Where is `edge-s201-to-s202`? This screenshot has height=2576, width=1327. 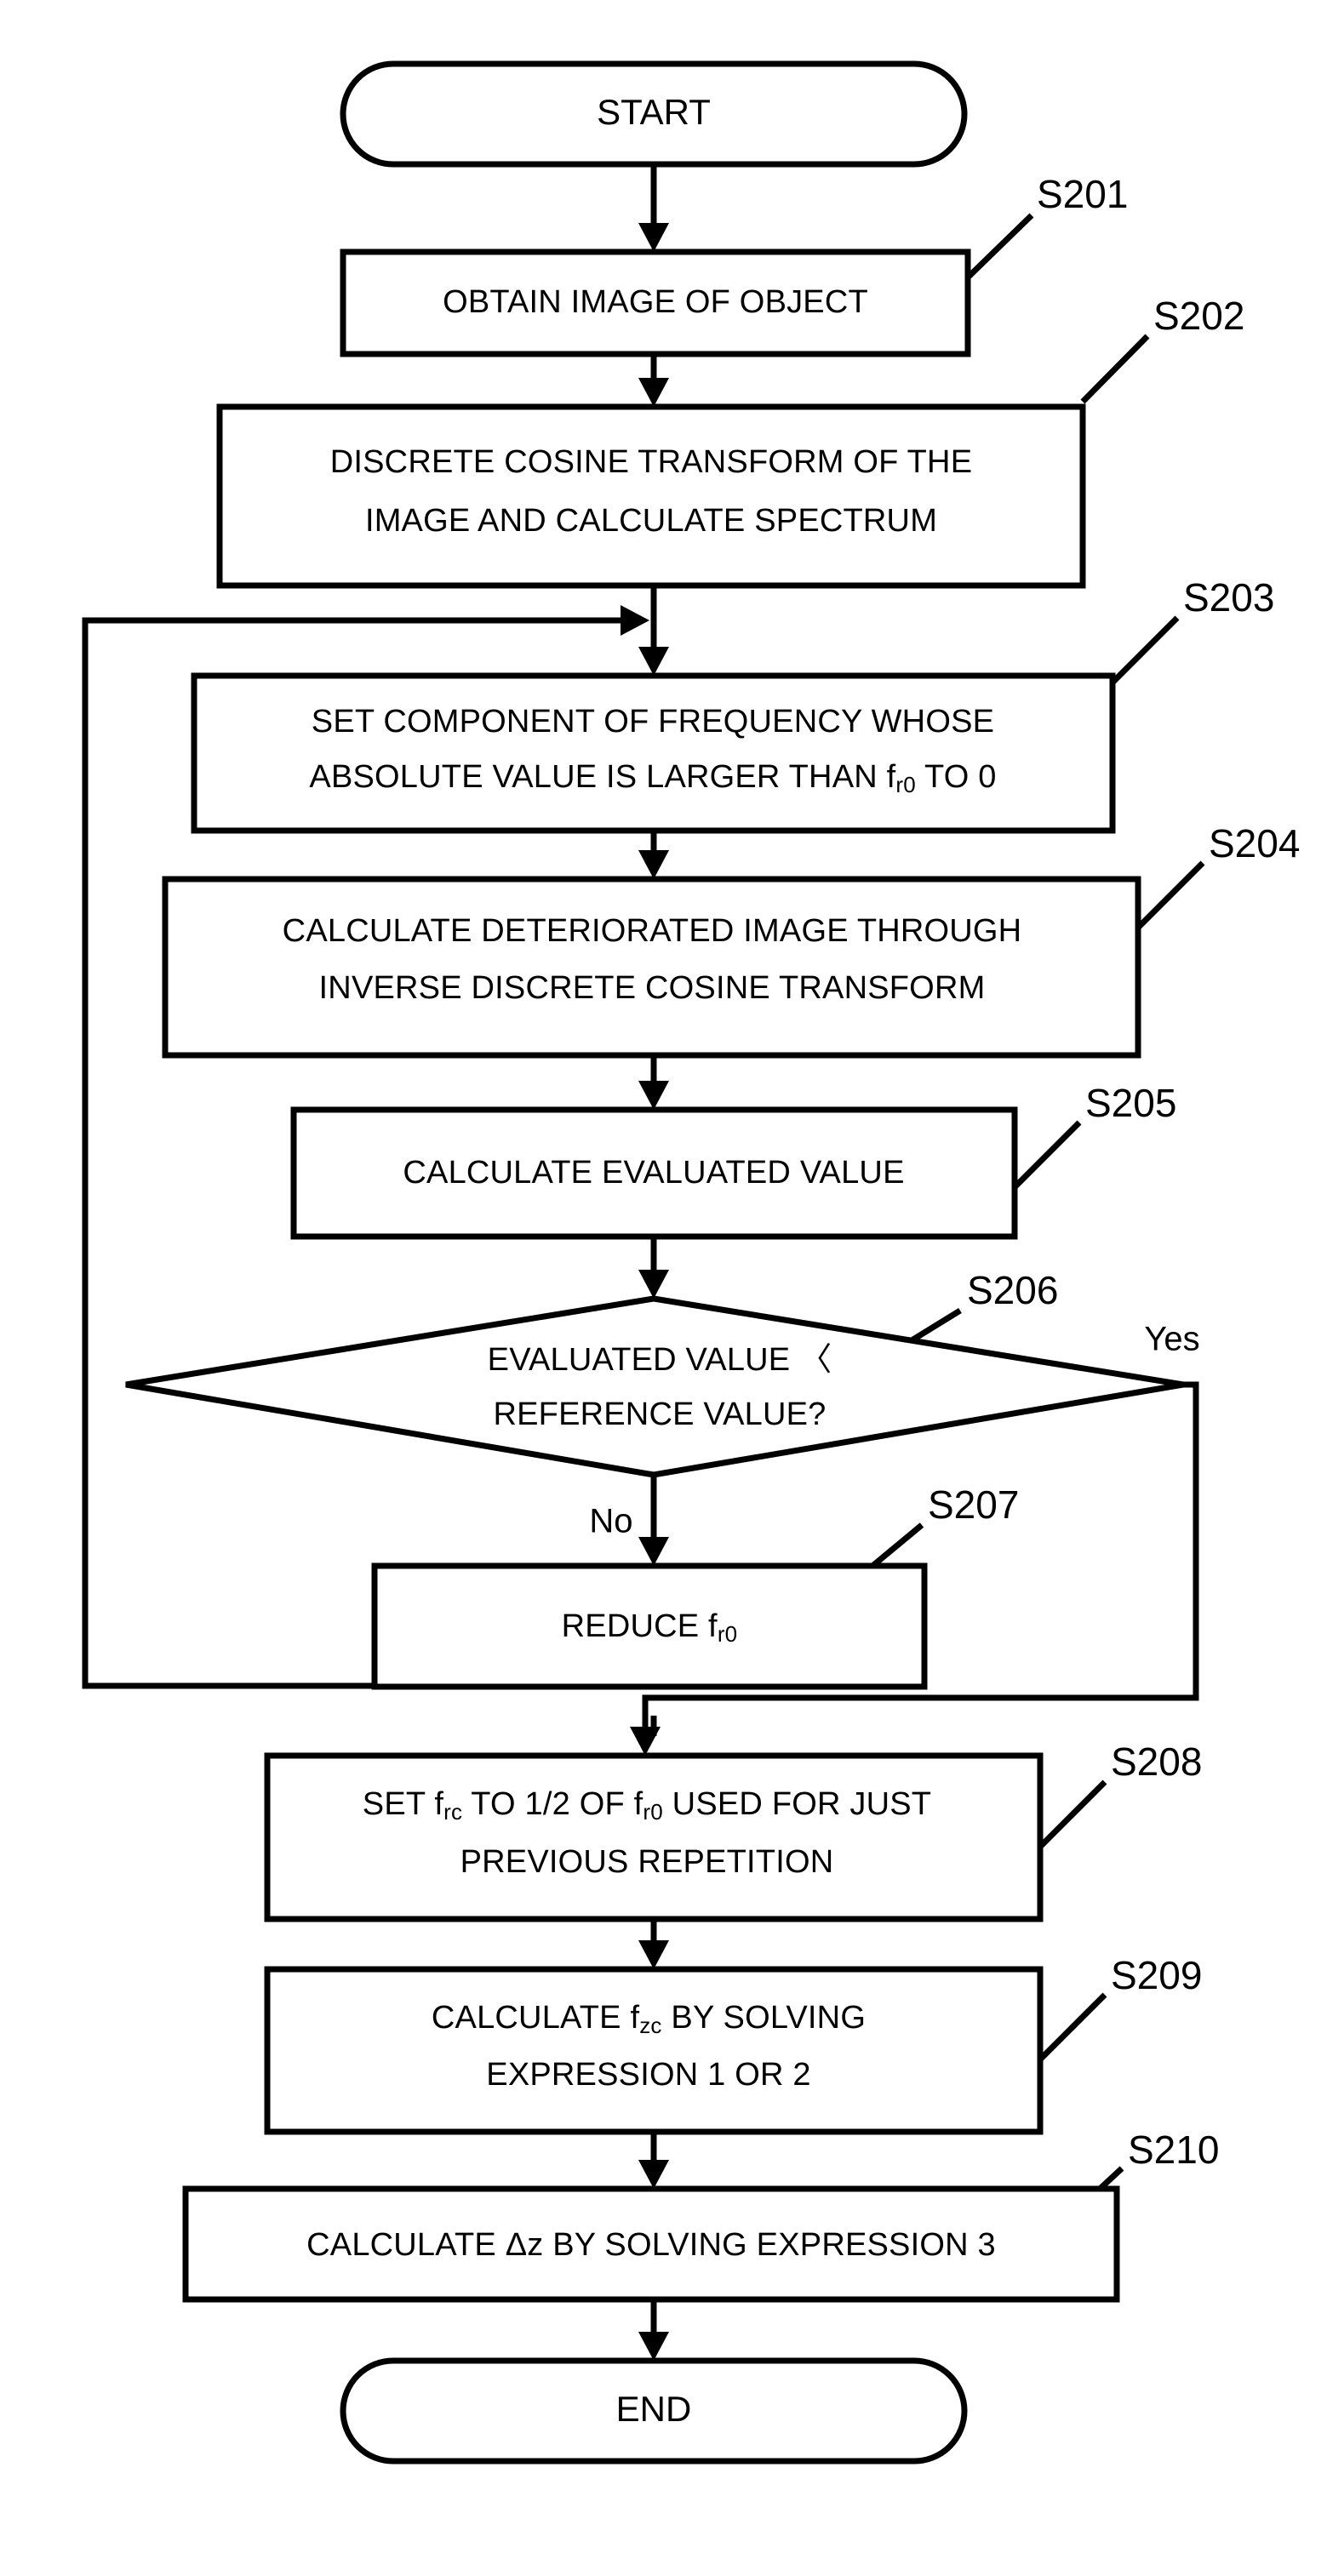 edge-s201-to-s202 is located at coordinates (653, 380).